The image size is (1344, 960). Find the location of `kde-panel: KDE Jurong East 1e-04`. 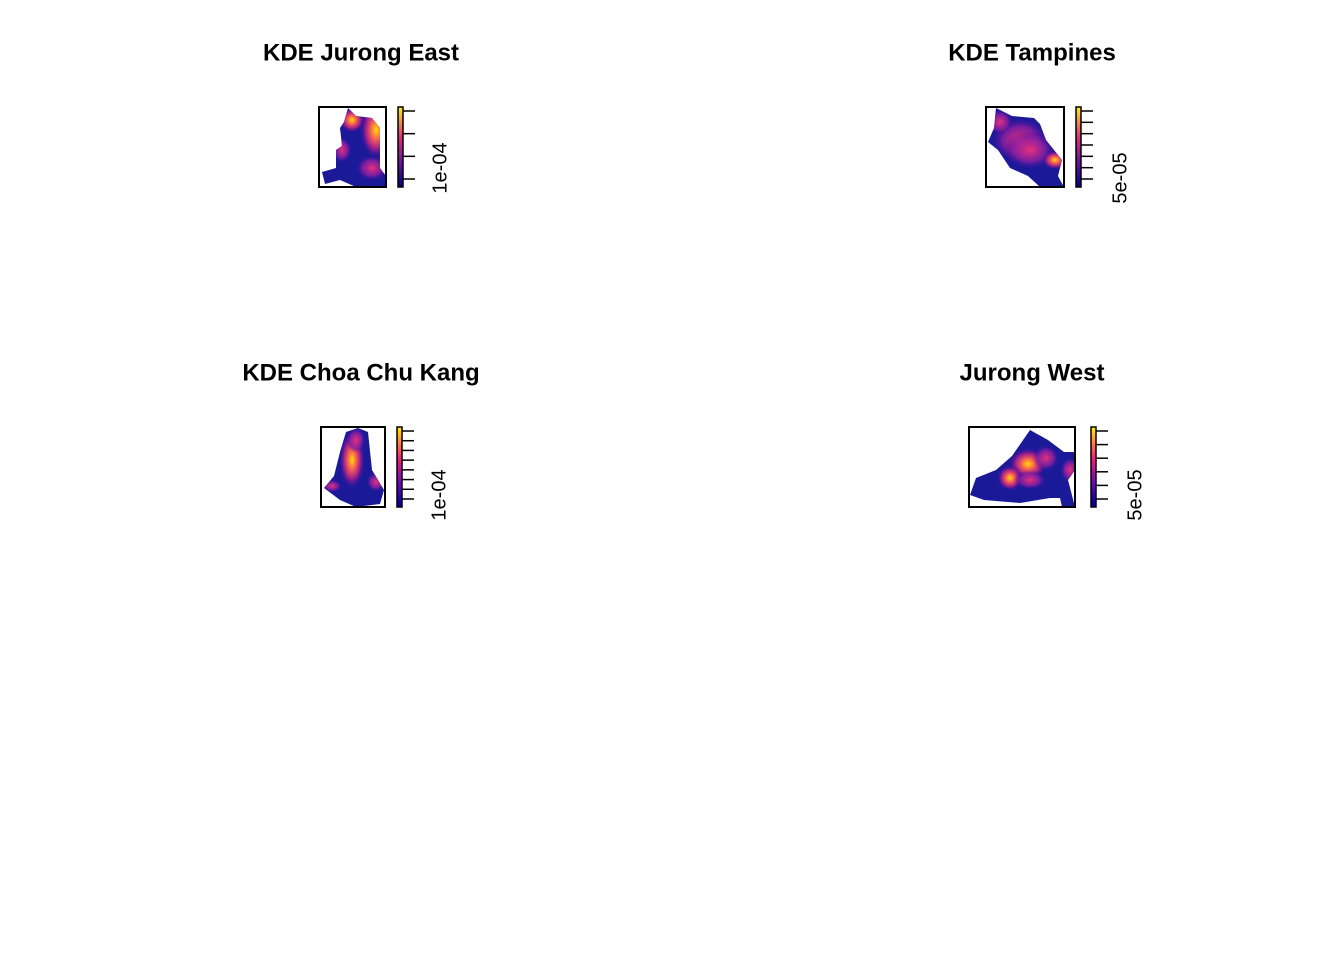

kde-panel: KDE Jurong East 1e-04 is located at coordinates (361, 116).